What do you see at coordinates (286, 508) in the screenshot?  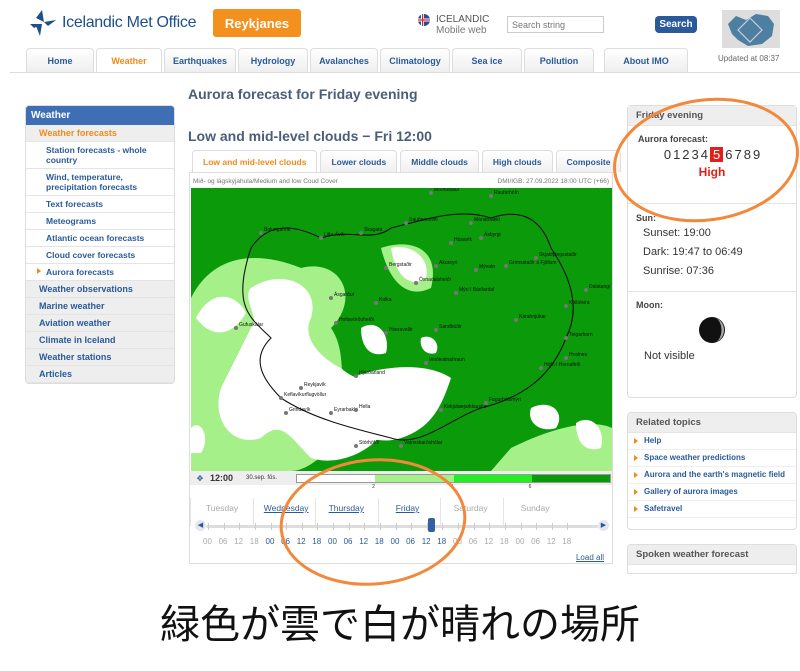 I see `day-wednesday: Wednesday` at bounding box center [286, 508].